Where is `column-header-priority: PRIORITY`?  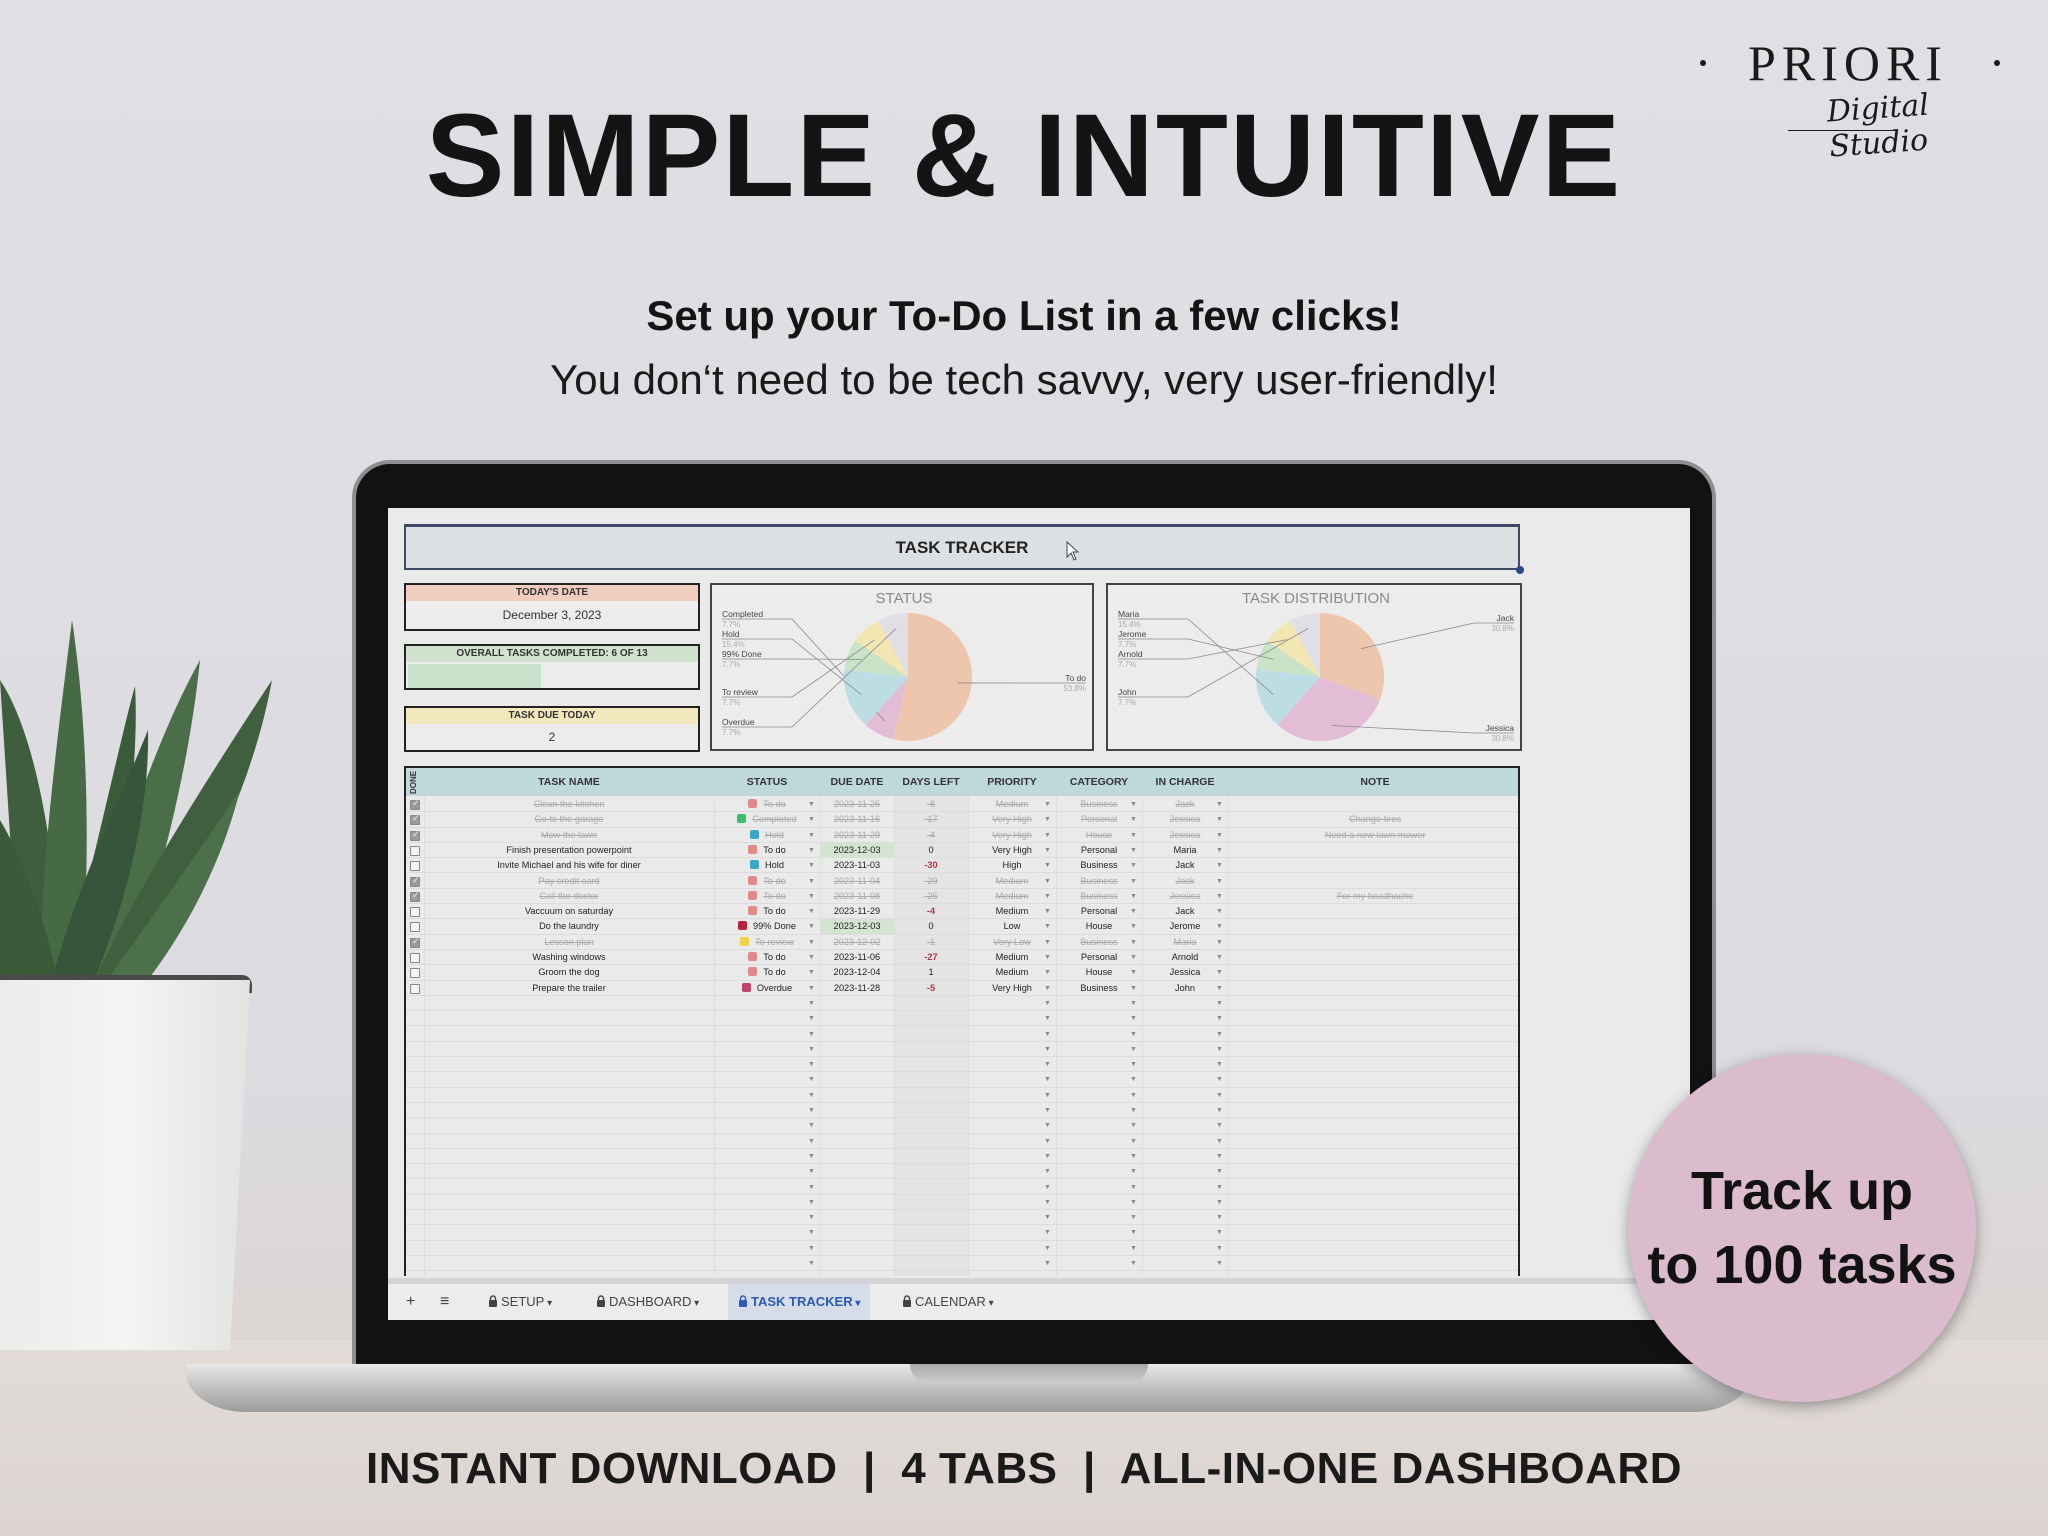
column-header-priority: PRIORITY is located at coordinates (1012, 782).